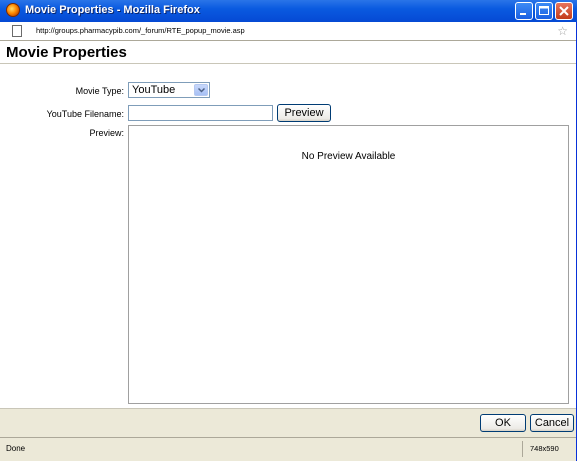 This screenshot has width=577, height=461. Describe the element at coordinates (112, 10) in the screenshot. I see `window-title: Movie Properties - Mozilla Firefox` at that location.